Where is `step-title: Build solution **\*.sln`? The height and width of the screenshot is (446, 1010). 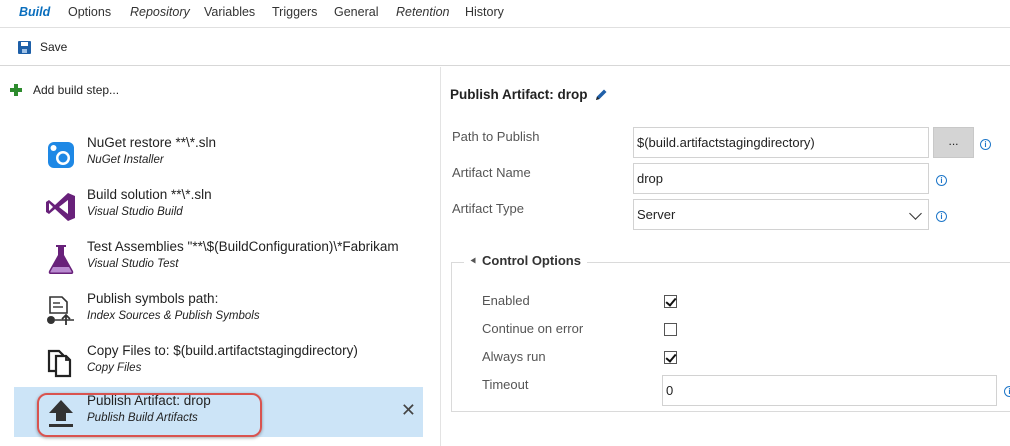
step-title: Build solution **\*.sln is located at coordinates (149, 194).